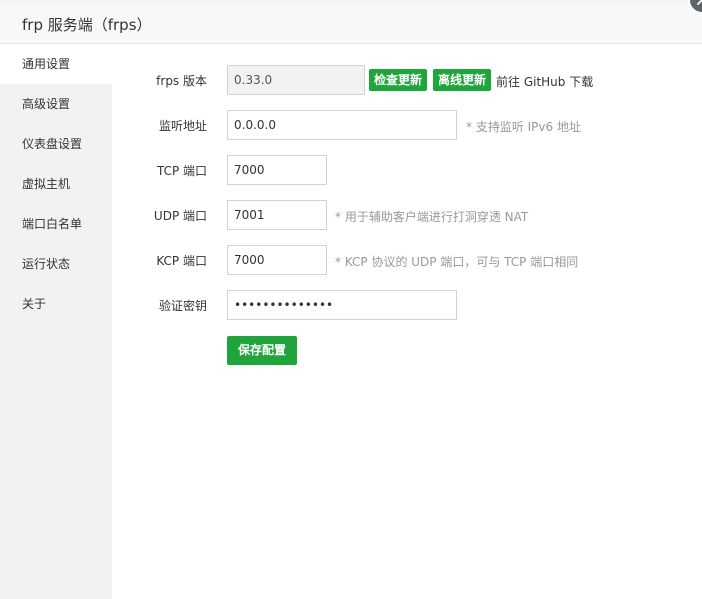 Image resolution: width=702 pixels, height=599 pixels. What do you see at coordinates (181, 81) in the screenshot?
I see `version-label: frps 版本` at bounding box center [181, 81].